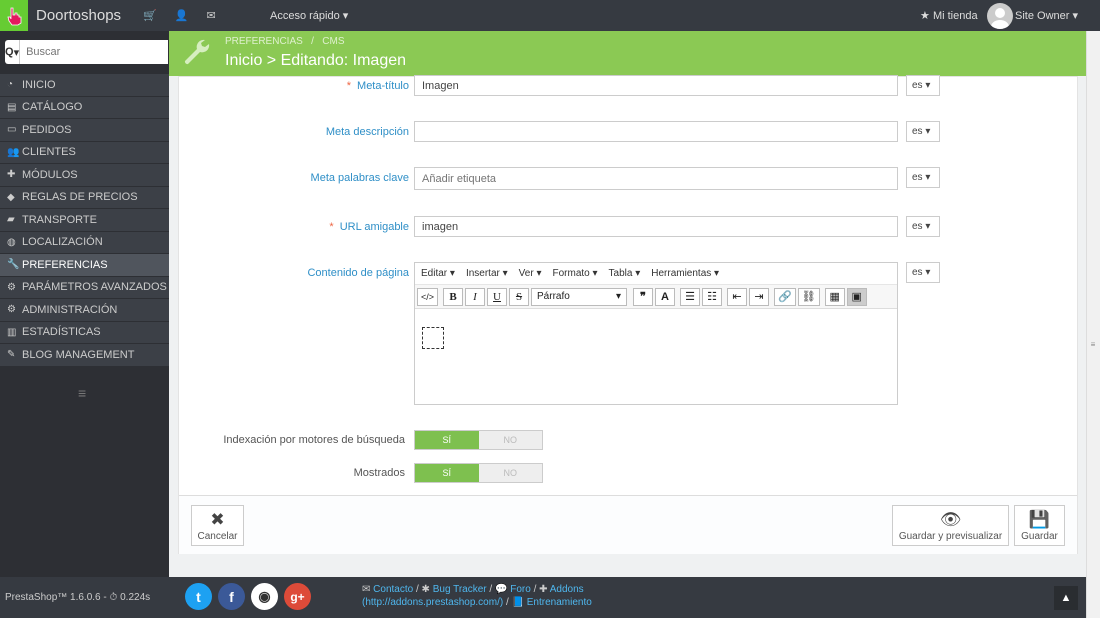  What do you see at coordinates (84, 85) in the screenshot?
I see `sidebar-item-inicio: ◔ INICIO` at bounding box center [84, 85].